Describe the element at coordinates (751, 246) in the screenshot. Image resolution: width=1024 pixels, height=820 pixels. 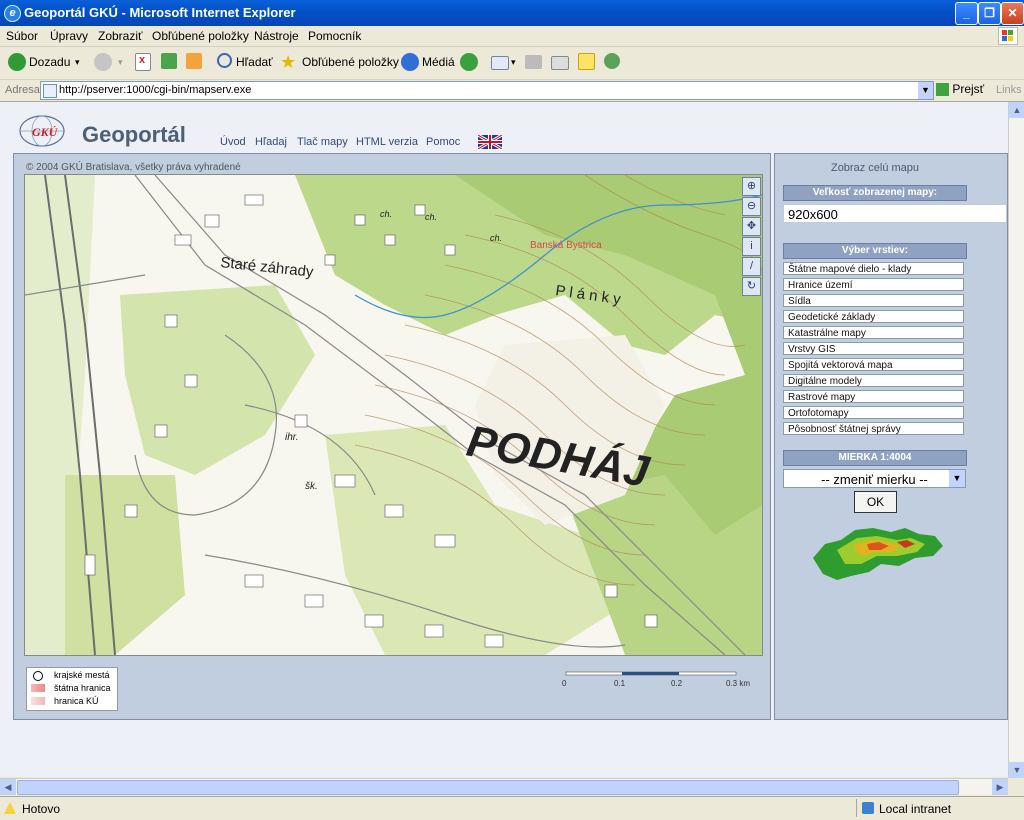
I see `info-icon: i` at that location.